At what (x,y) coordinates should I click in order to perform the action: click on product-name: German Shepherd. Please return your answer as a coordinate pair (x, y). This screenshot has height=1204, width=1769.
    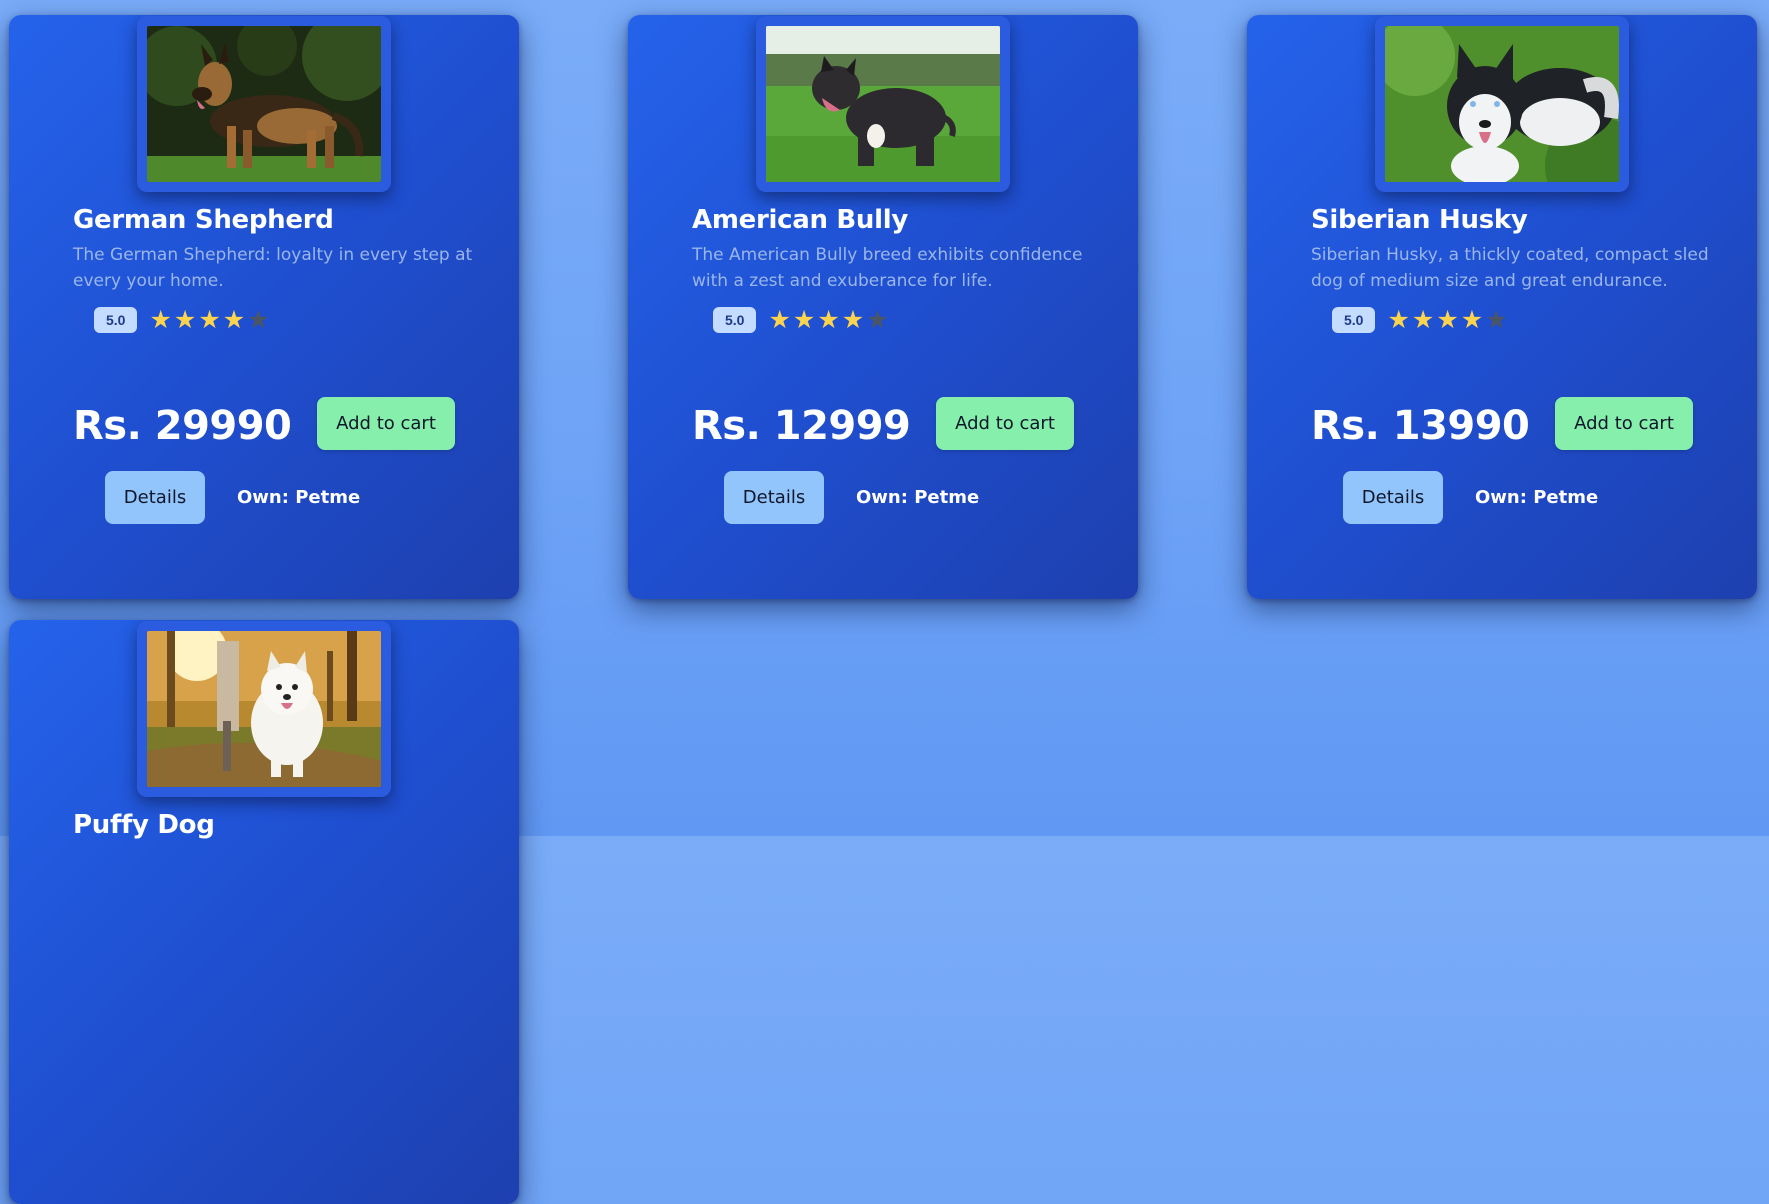
    Looking at the image, I should click on (203, 220).